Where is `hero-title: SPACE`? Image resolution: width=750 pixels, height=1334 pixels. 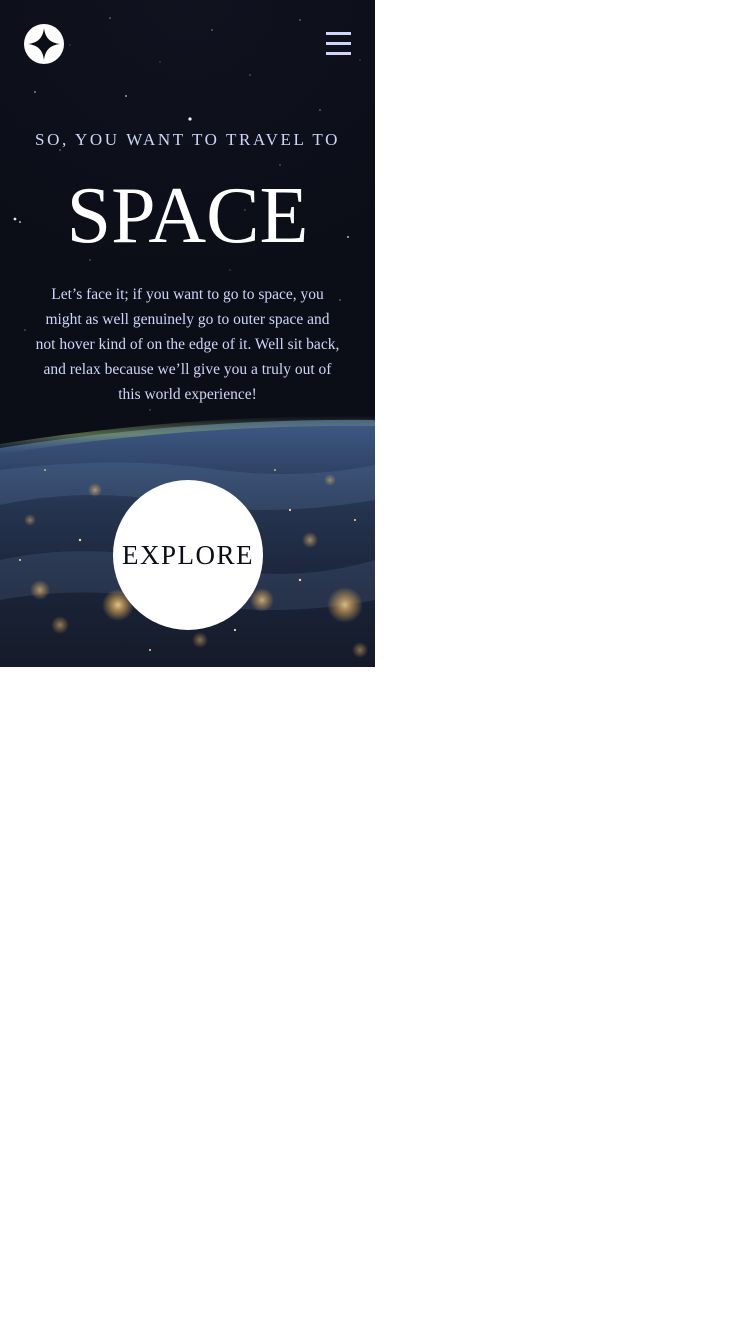 hero-title: SPACE is located at coordinates (187, 216).